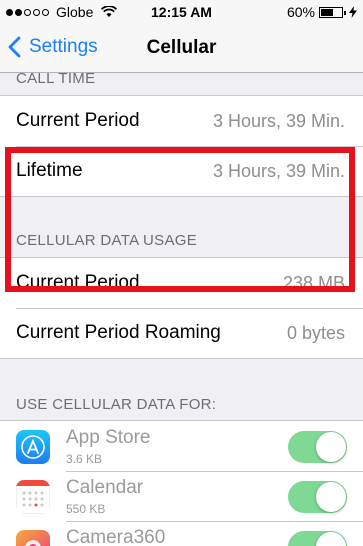  What do you see at coordinates (118, 332) in the screenshot?
I see `row-label: Current Period Roaming` at bounding box center [118, 332].